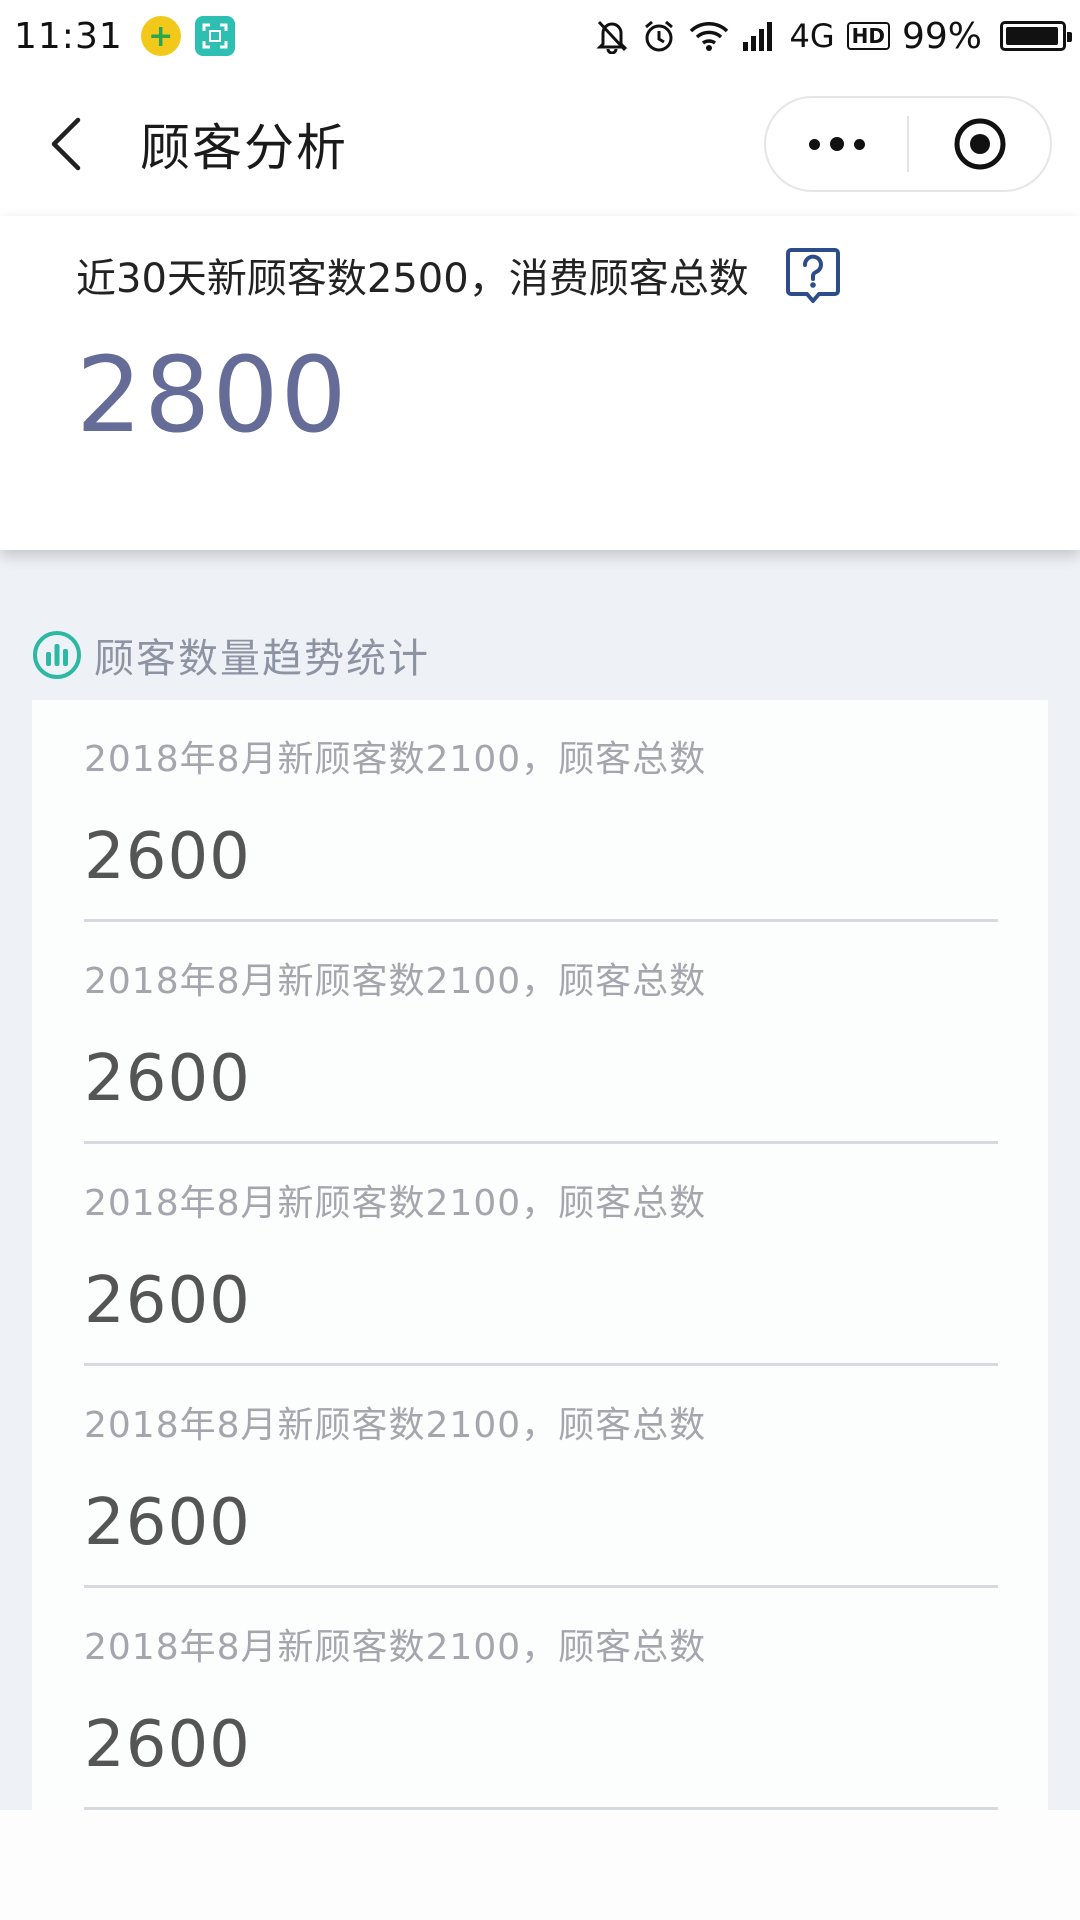 This screenshot has width=1080, height=1920. Describe the element at coordinates (214, 36) in the screenshot. I see `scan-app-icon` at that location.